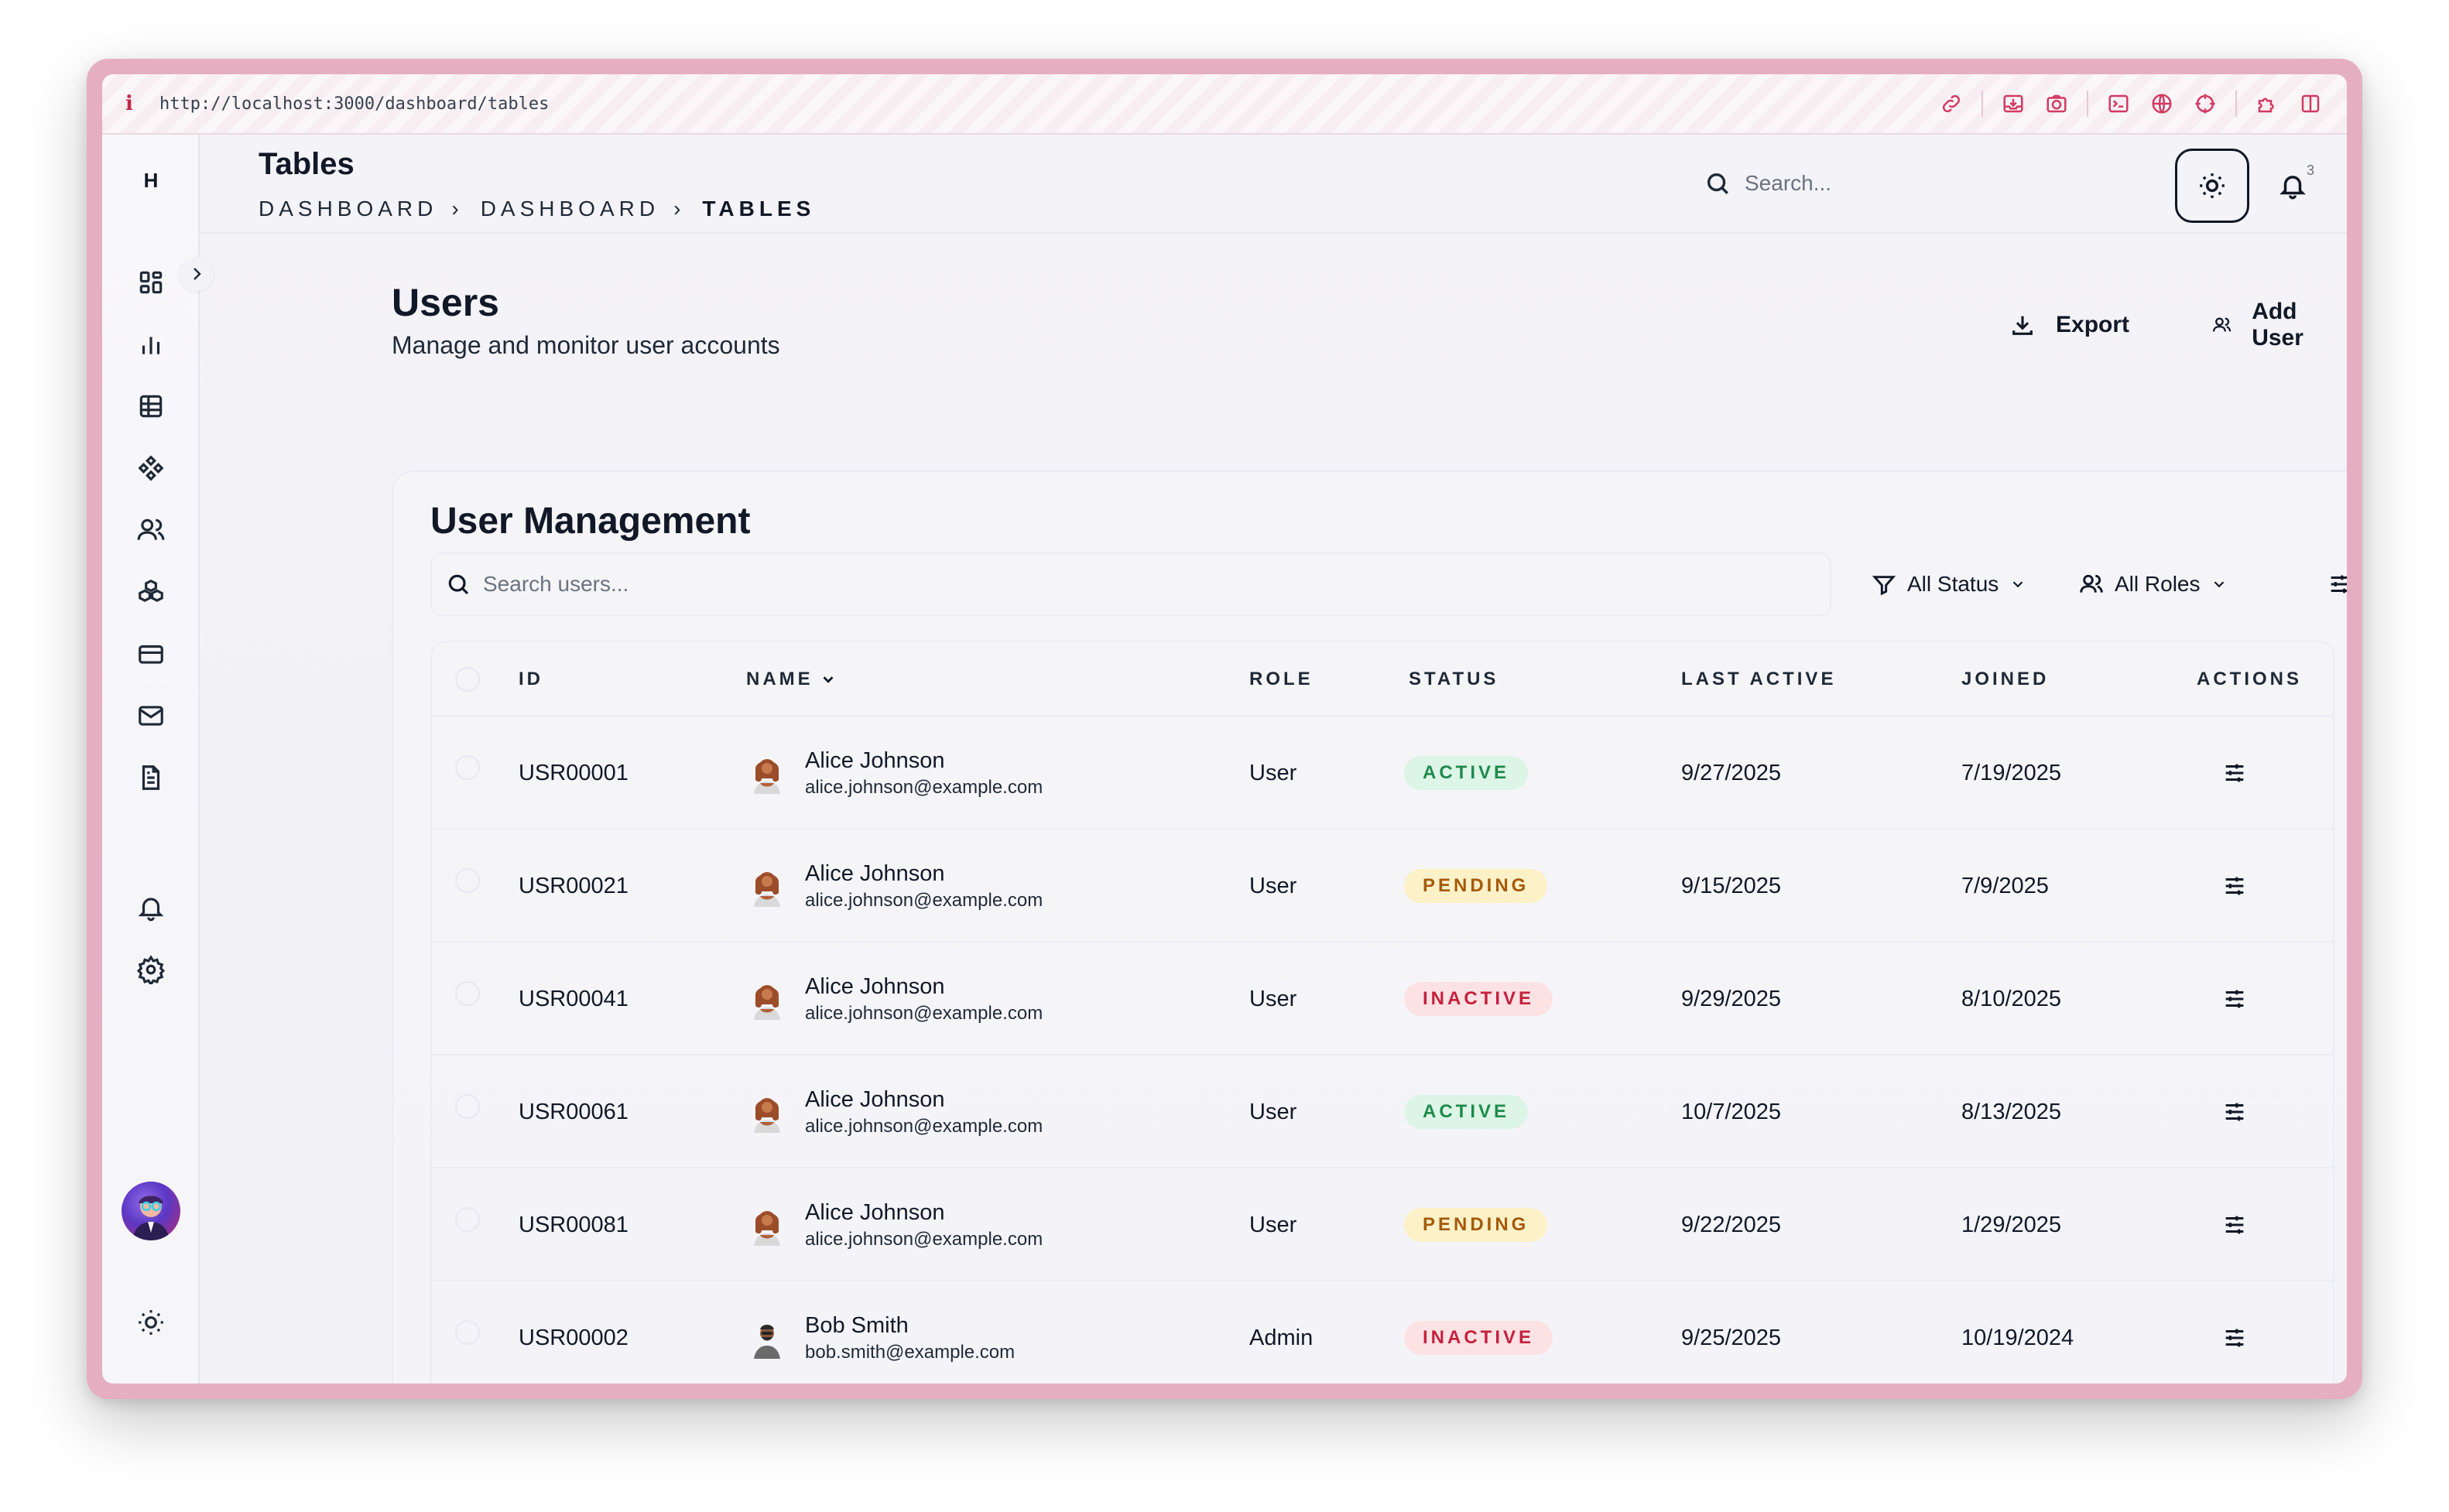 This screenshot has width=2449, height=1512. What do you see at coordinates (151, 1380) in the screenshot?
I see `logout-icon` at bounding box center [151, 1380].